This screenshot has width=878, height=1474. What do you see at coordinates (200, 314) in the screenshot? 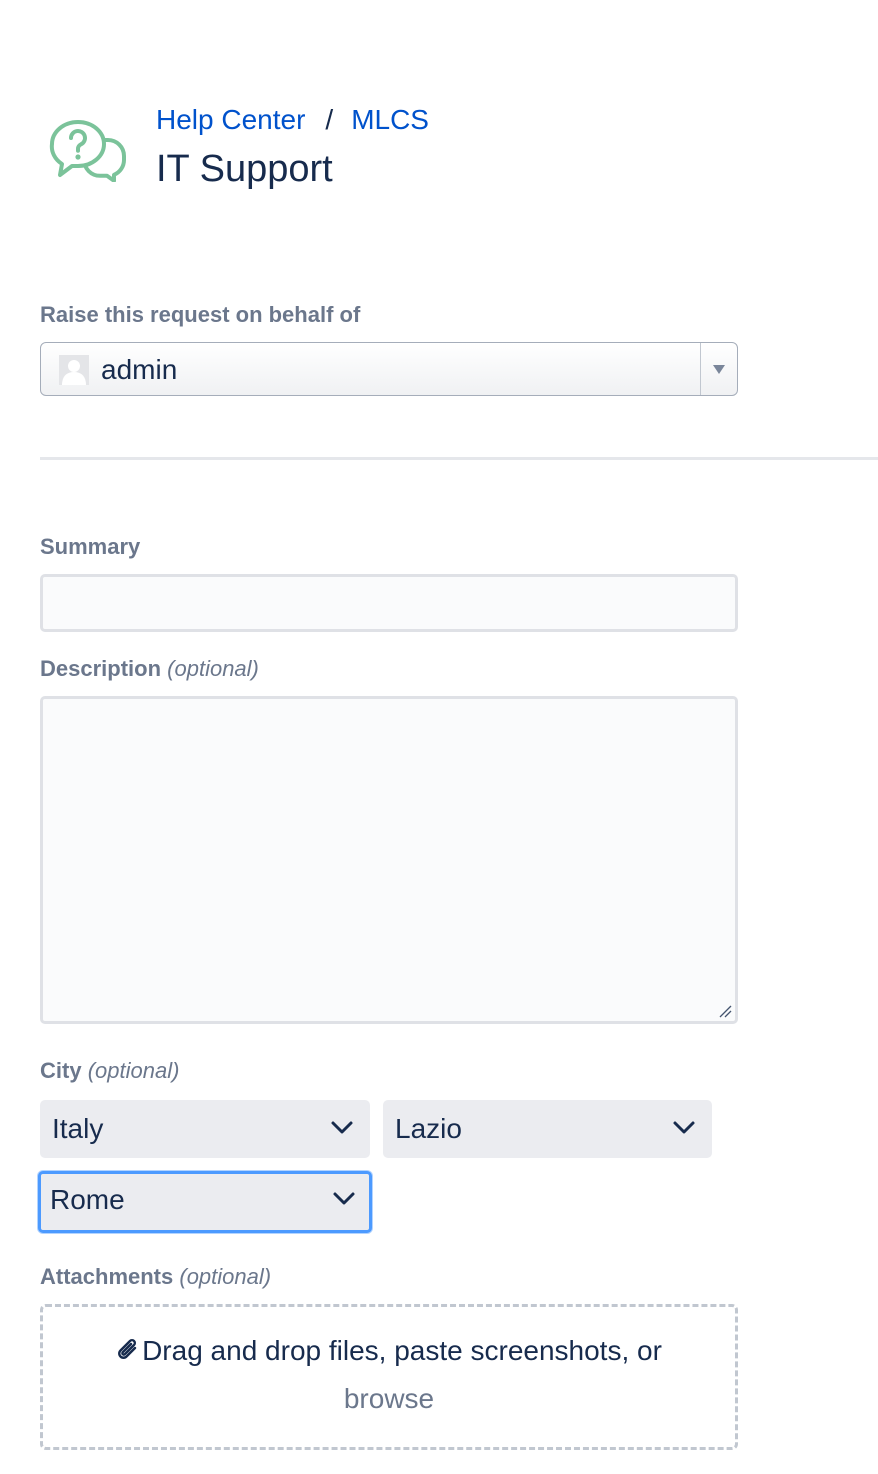
I see `on-behalf-label: Raise this request on behalf of` at bounding box center [200, 314].